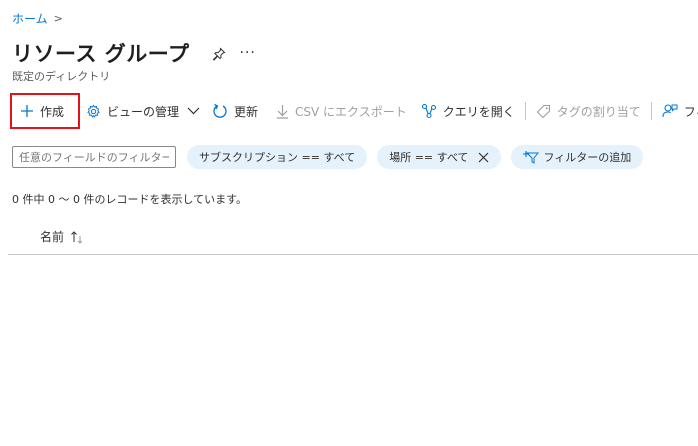 The width and height of the screenshot is (698, 446). Describe the element at coordinates (220, 111) in the screenshot. I see `refresh-icon` at that location.